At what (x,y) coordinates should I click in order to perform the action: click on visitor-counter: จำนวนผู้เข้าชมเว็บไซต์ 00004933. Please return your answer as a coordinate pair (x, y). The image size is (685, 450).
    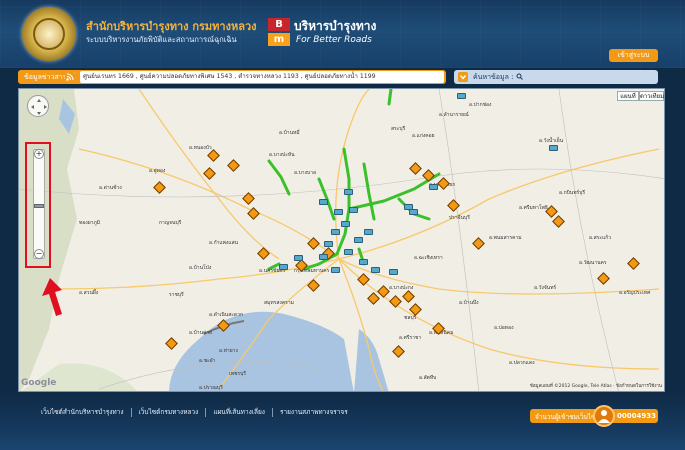
    Looking at the image, I should click on (594, 416).